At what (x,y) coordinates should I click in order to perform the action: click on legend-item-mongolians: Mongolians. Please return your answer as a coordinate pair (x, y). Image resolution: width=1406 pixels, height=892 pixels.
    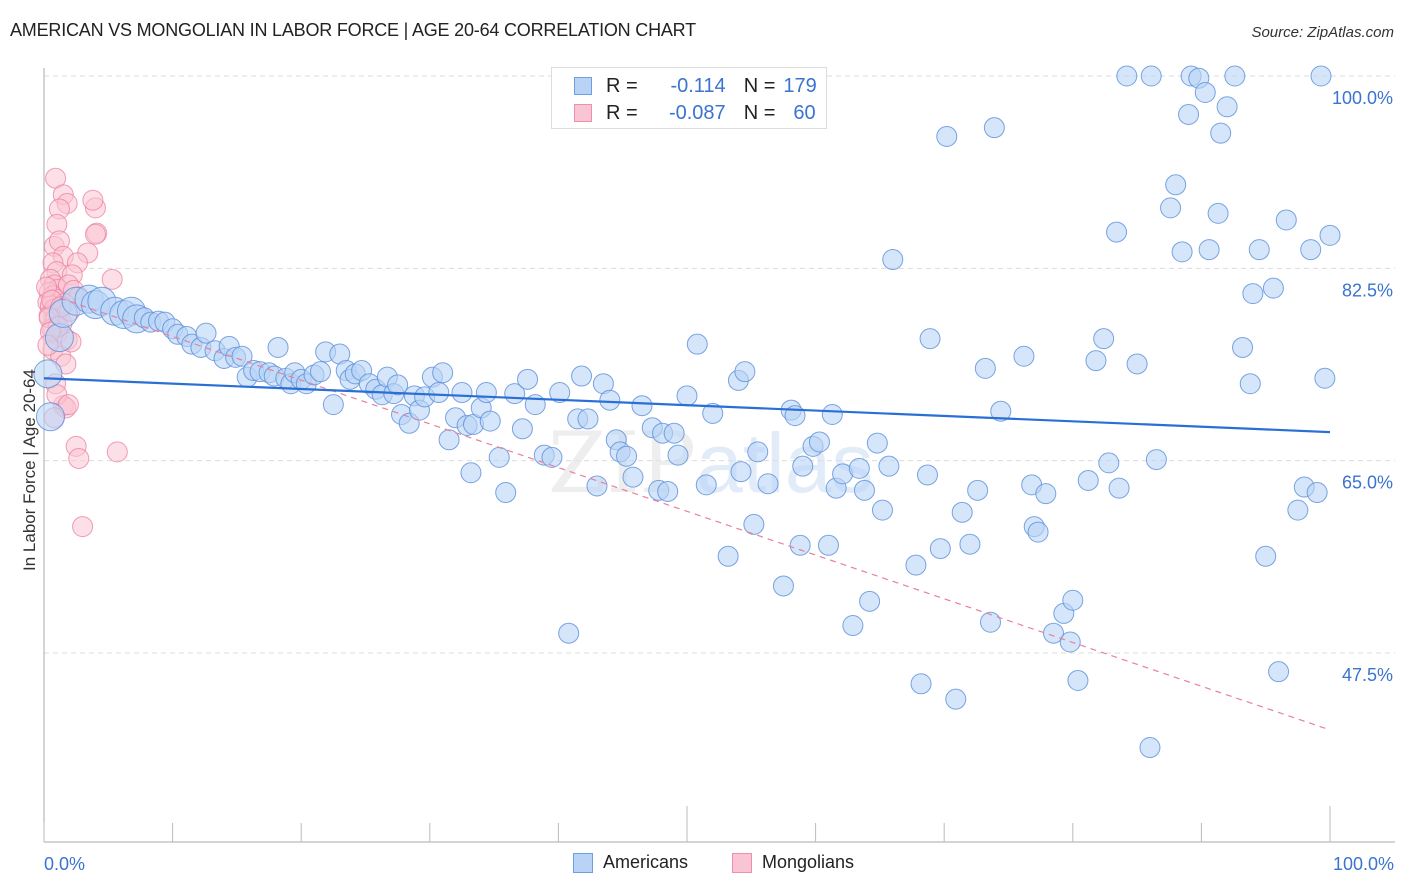
    Looking at the image, I should click on (793, 862).